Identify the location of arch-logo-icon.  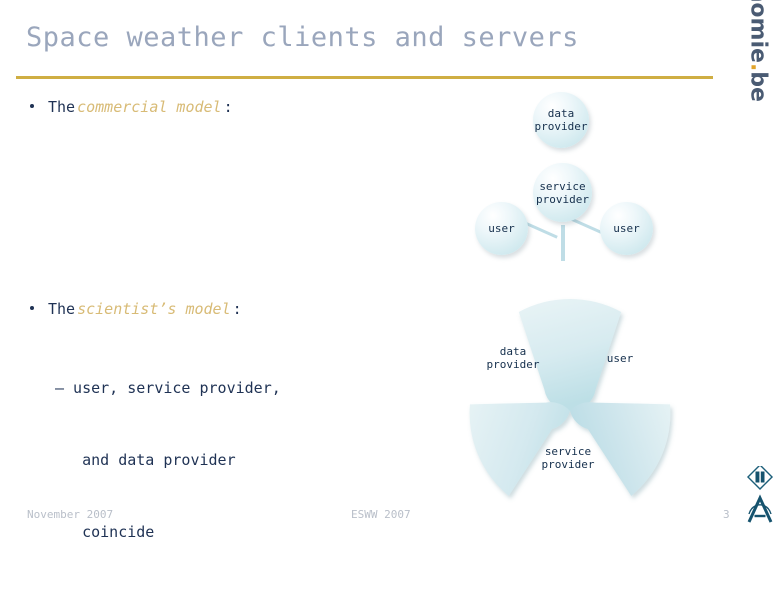
(760, 508).